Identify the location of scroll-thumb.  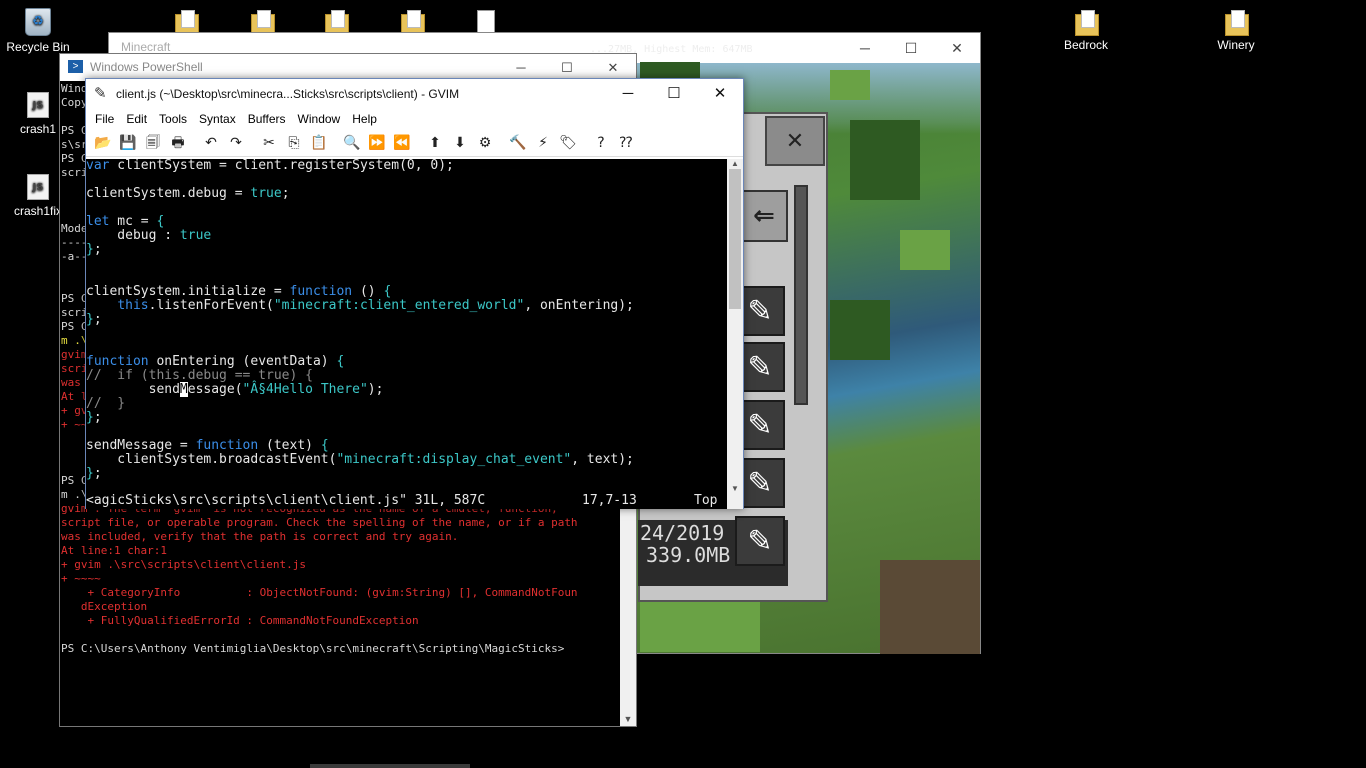
(735, 239).